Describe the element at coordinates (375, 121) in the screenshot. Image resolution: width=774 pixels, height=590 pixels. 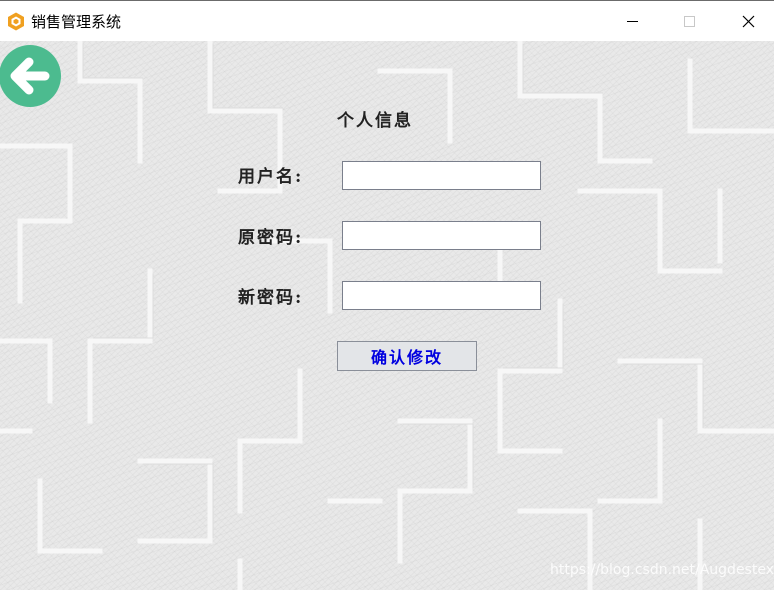
I see `page-title: 个人信息` at that location.